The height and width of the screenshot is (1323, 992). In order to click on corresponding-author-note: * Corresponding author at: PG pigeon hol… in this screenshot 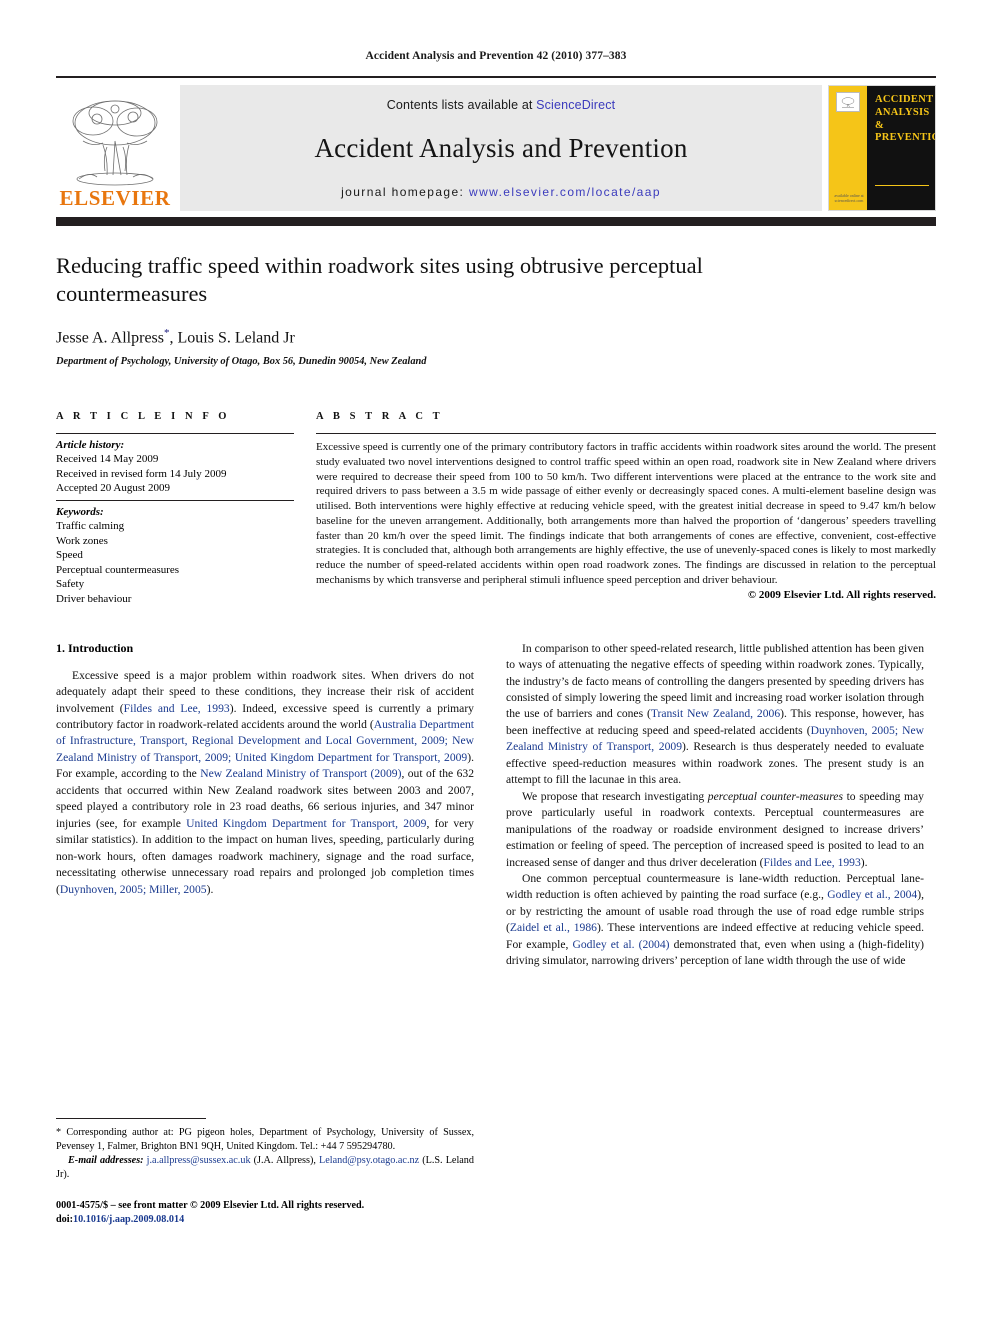, I will do `click(265, 1154)`.